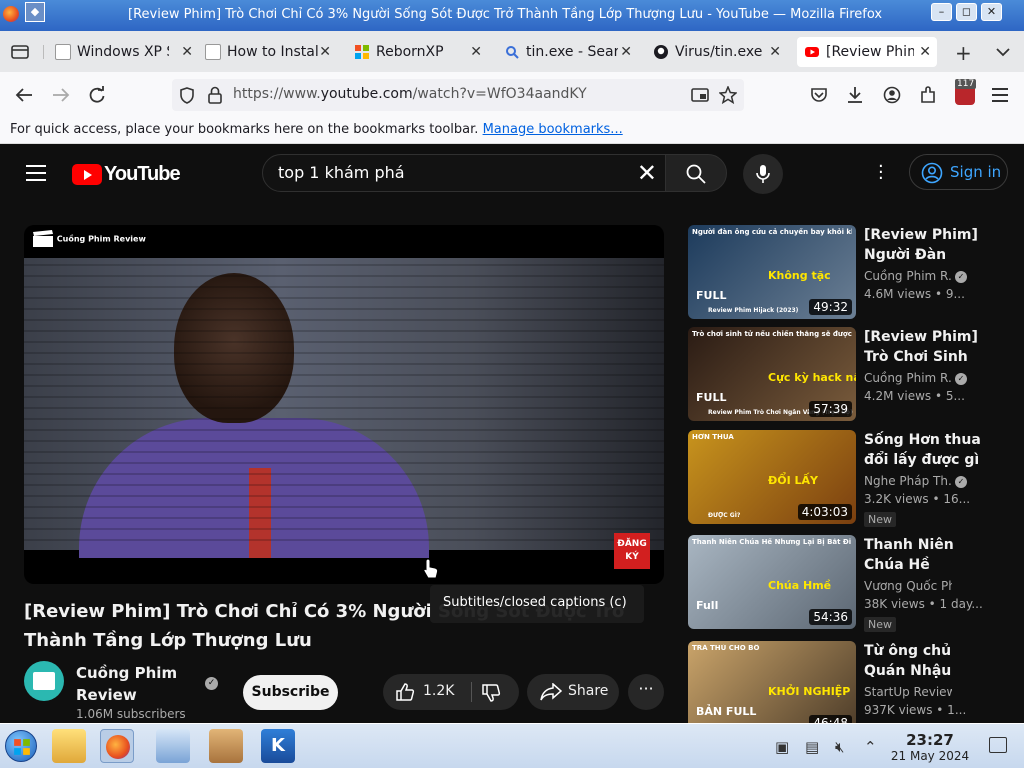 The height and width of the screenshot is (768, 1024). What do you see at coordinates (928, 95) in the screenshot?
I see `extensions-icon` at bounding box center [928, 95].